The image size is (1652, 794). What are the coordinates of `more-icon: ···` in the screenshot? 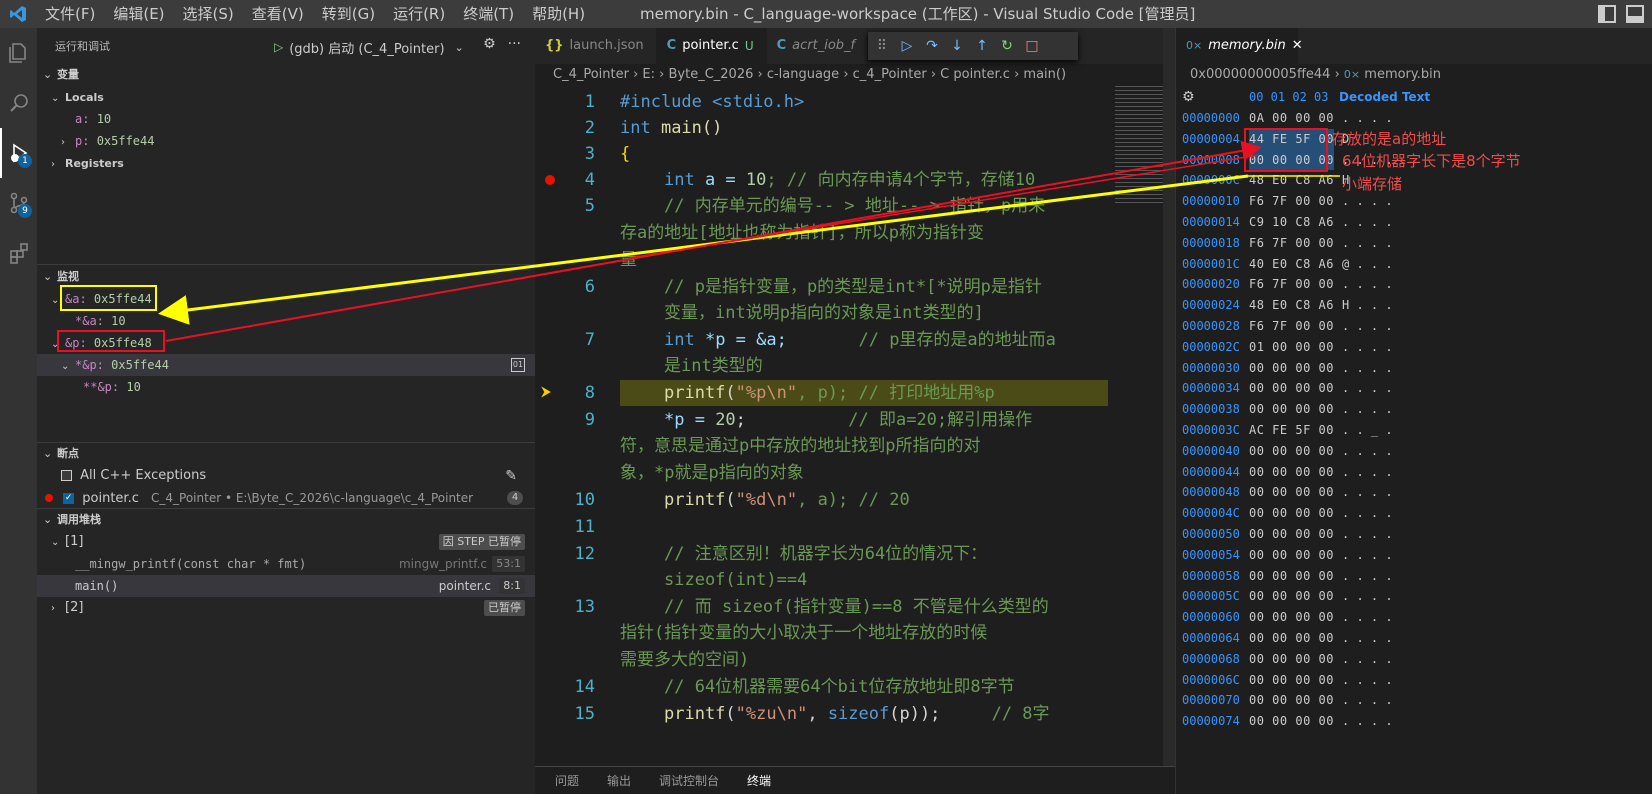 It's located at (514, 44).